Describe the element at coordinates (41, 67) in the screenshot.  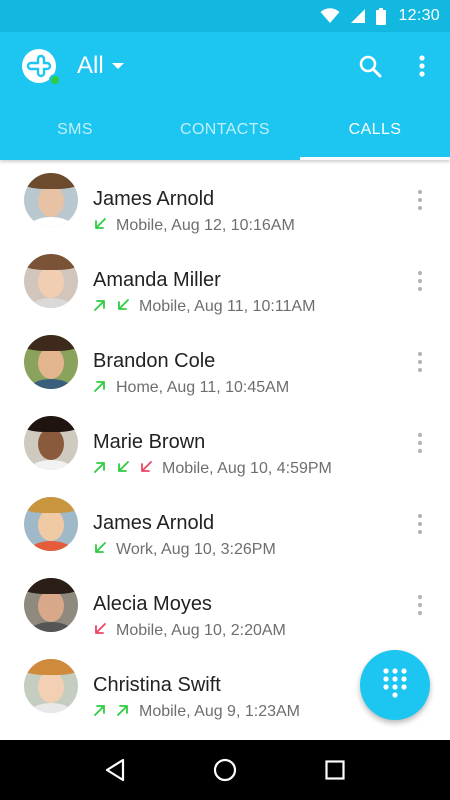
I see `app-logo-icon` at that location.